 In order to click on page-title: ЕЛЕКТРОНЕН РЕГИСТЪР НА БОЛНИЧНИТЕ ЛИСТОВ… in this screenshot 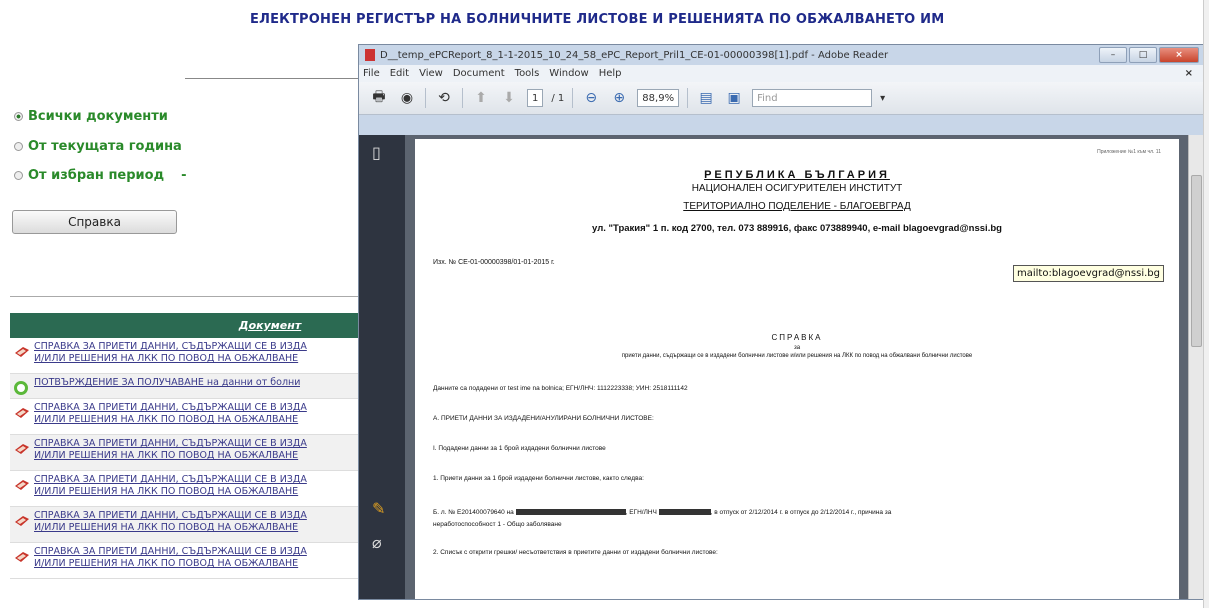, I will do `click(597, 19)`.